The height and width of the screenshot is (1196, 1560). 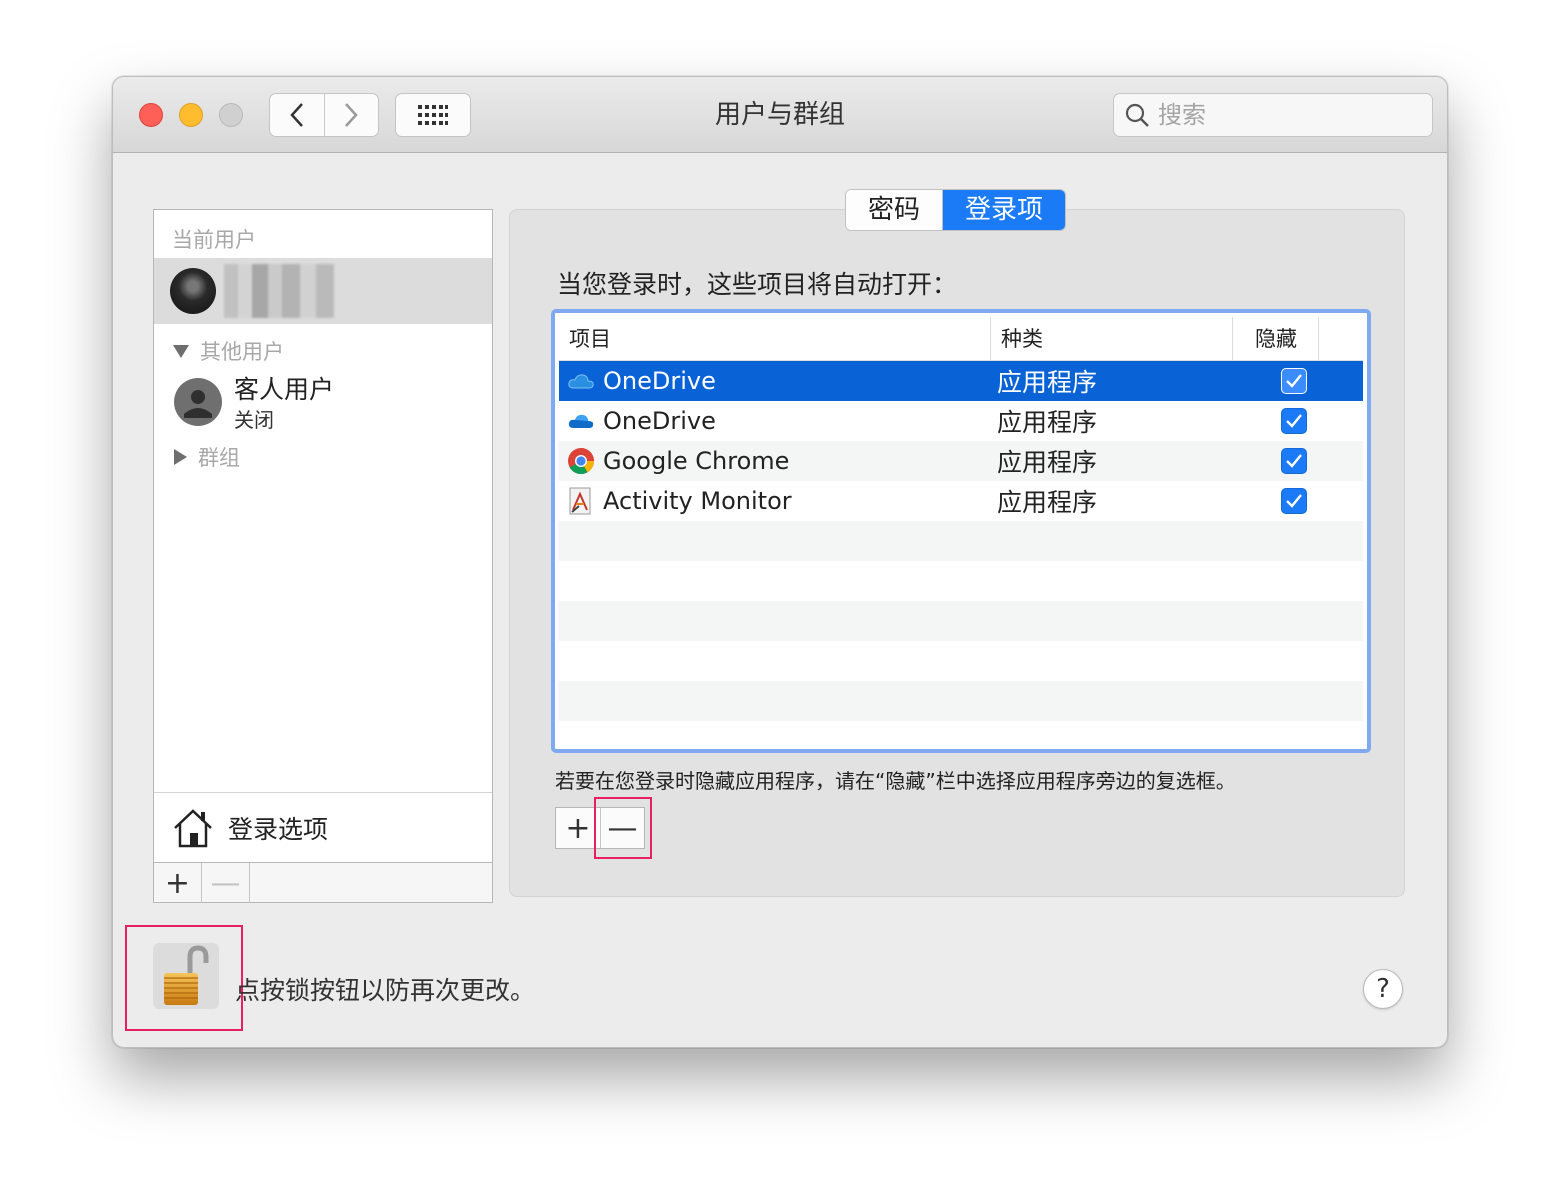 I want to click on guest-user-status: 关闭, so click(x=254, y=420).